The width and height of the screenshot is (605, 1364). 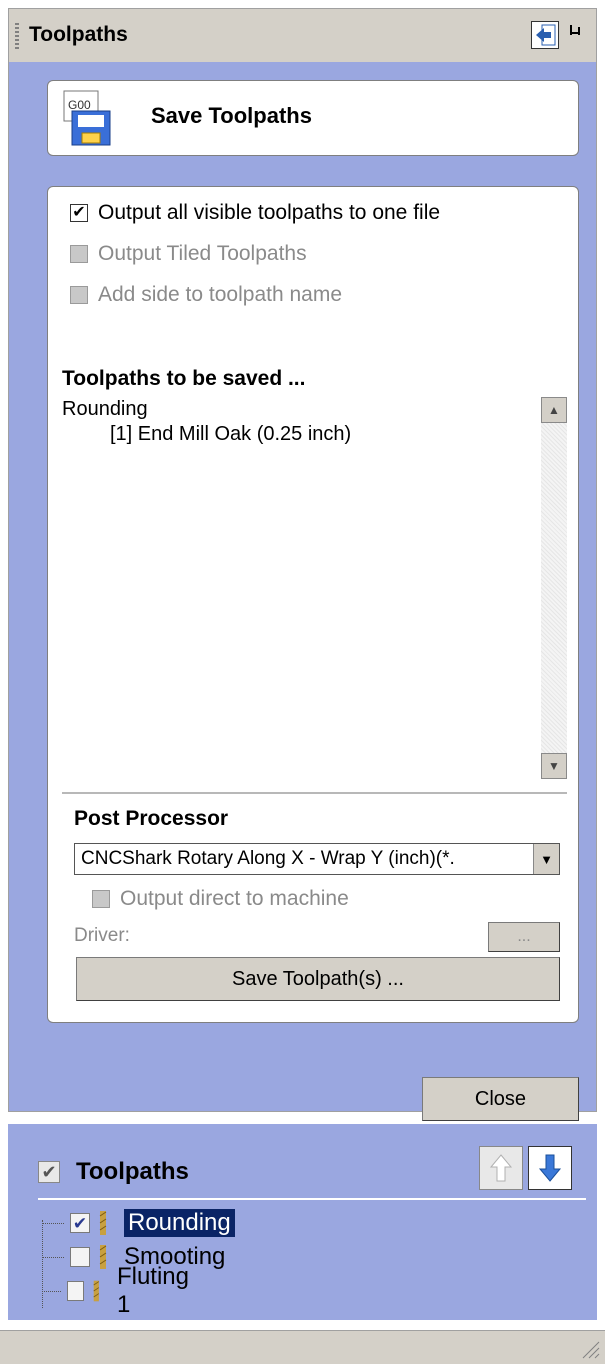 What do you see at coordinates (269, 212) in the screenshot?
I see `output-all-visible-label: Output all visible toolpaths to one file` at bounding box center [269, 212].